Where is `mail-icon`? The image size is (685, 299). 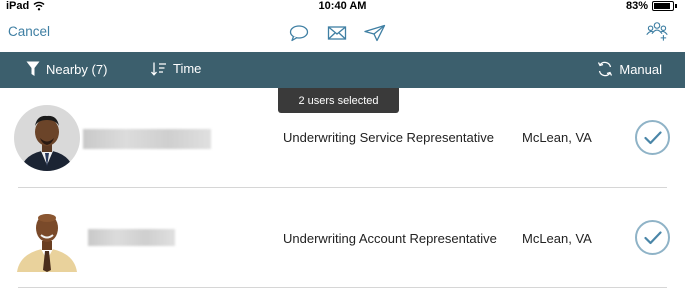
mail-icon is located at coordinates (337, 33).